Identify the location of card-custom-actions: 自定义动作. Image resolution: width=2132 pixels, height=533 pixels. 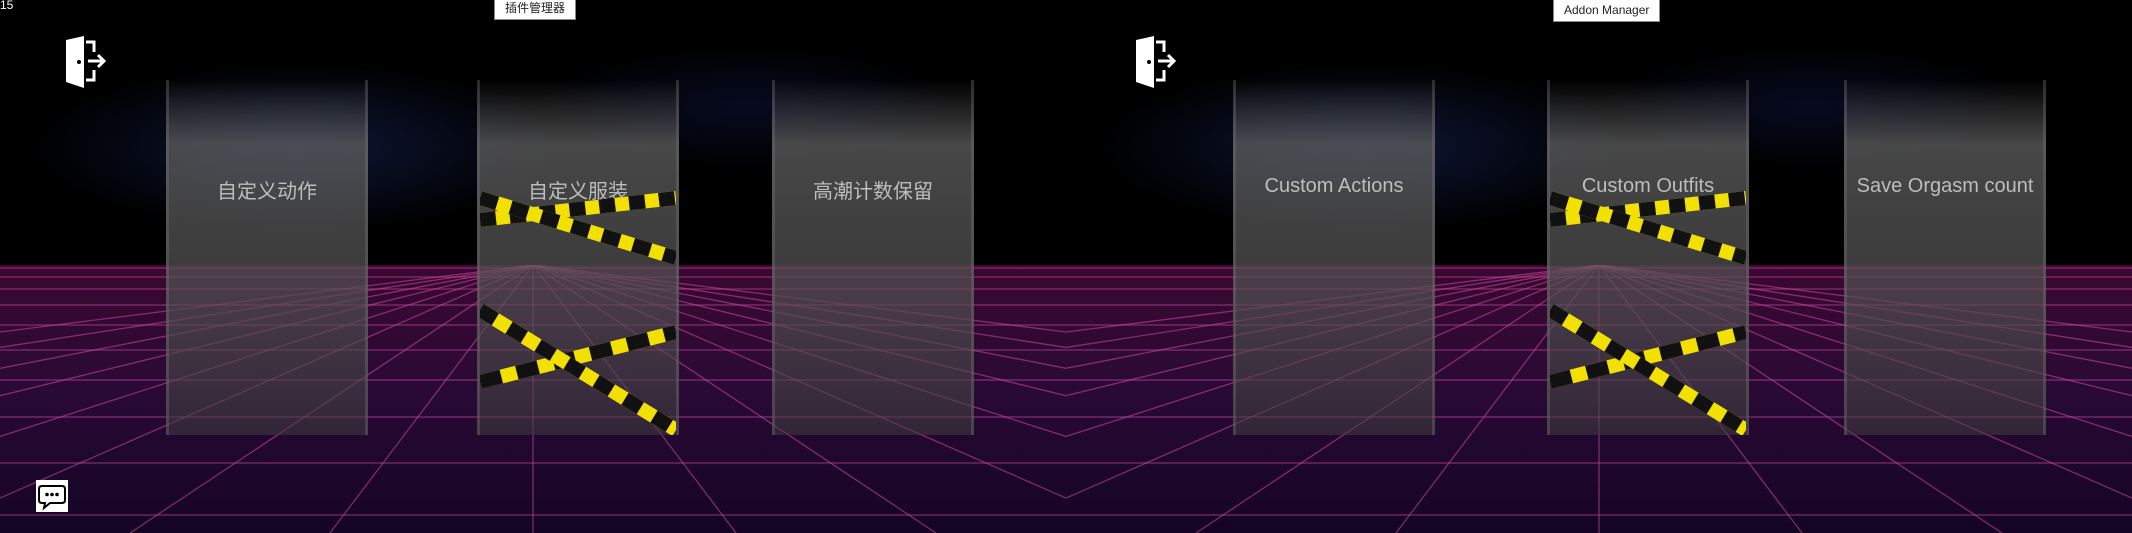
(267, 257).